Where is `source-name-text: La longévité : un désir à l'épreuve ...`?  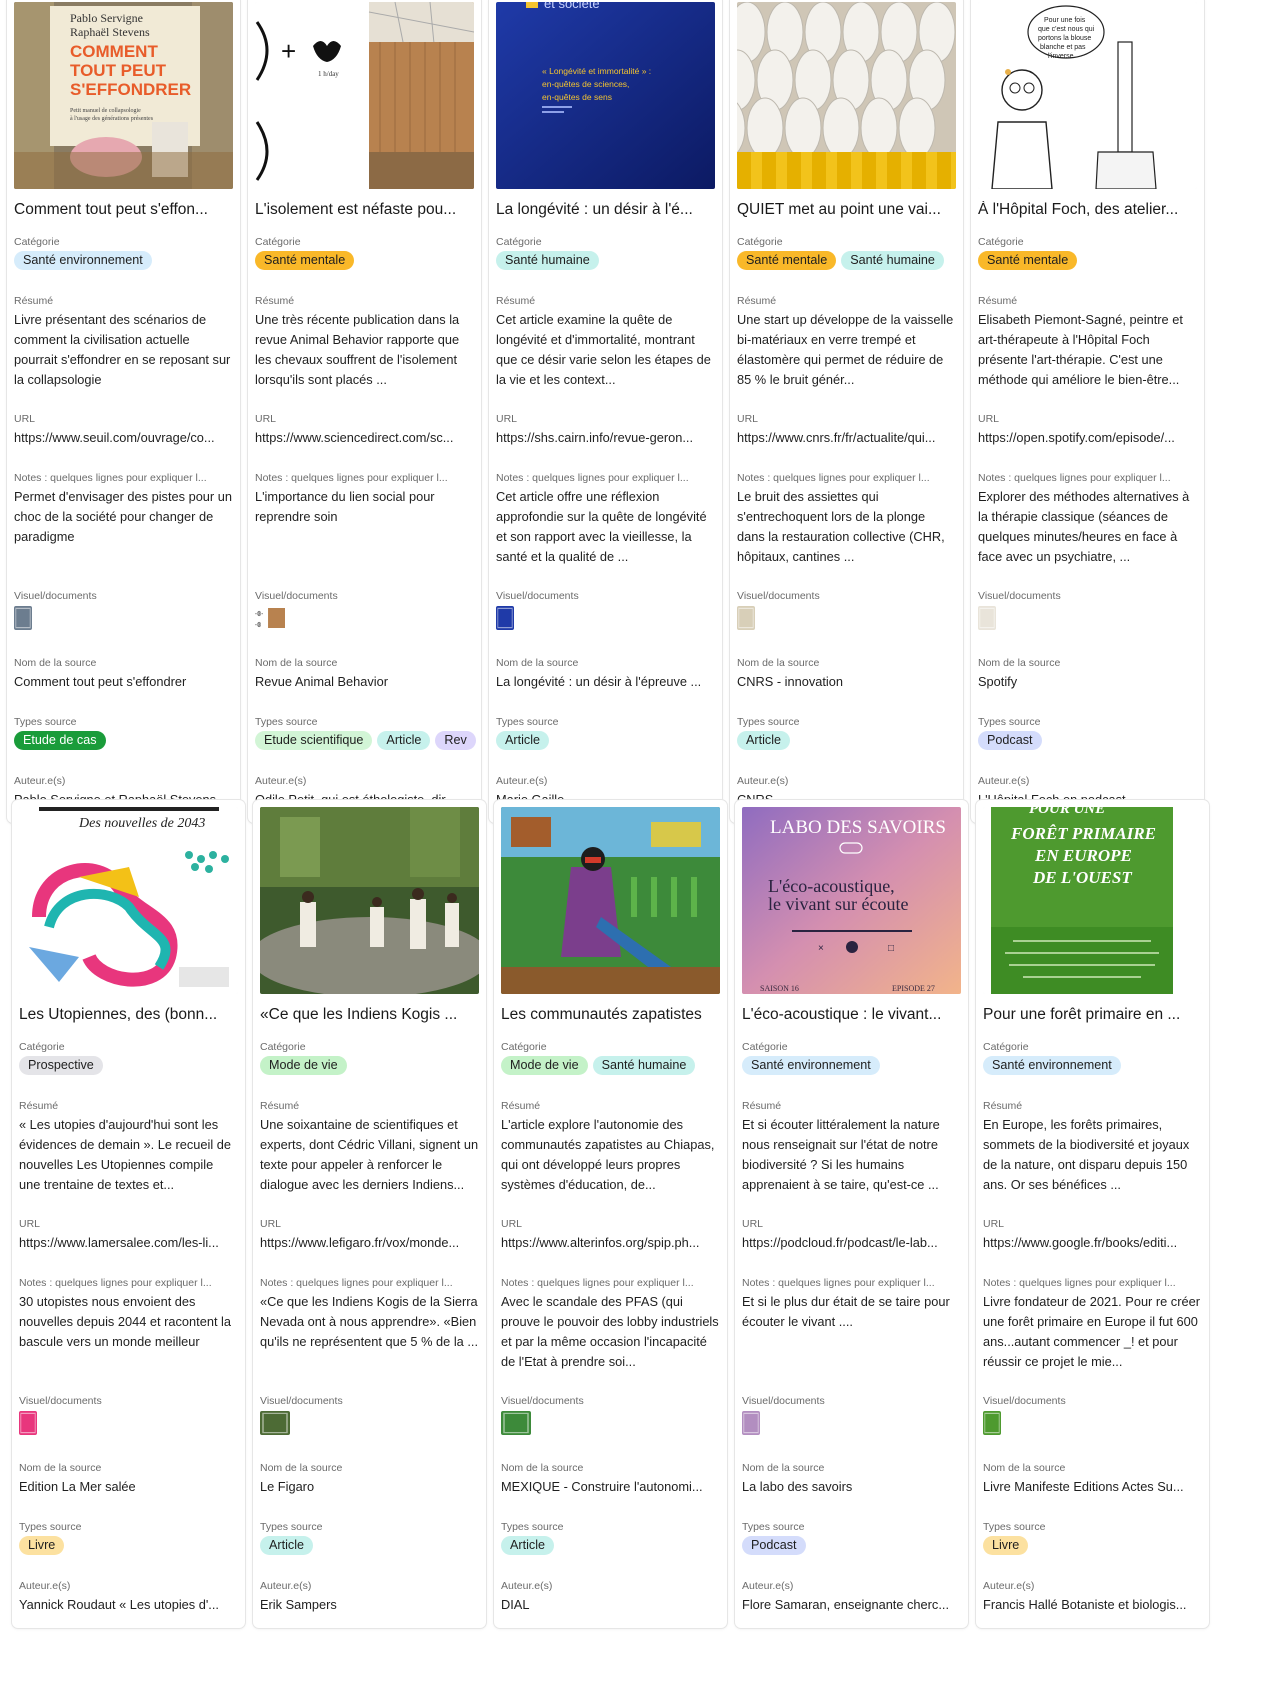
source-name-text: La longévité : un désir à l'épreuve ... is located at coordinates (599, 681).